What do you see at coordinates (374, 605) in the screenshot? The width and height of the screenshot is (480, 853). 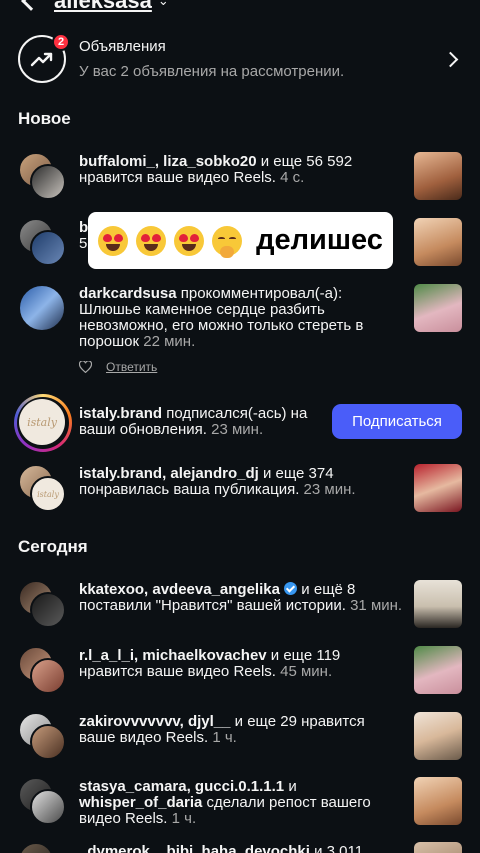 I see `notification-time: 31 мин.` at bounding box center [374, 605].